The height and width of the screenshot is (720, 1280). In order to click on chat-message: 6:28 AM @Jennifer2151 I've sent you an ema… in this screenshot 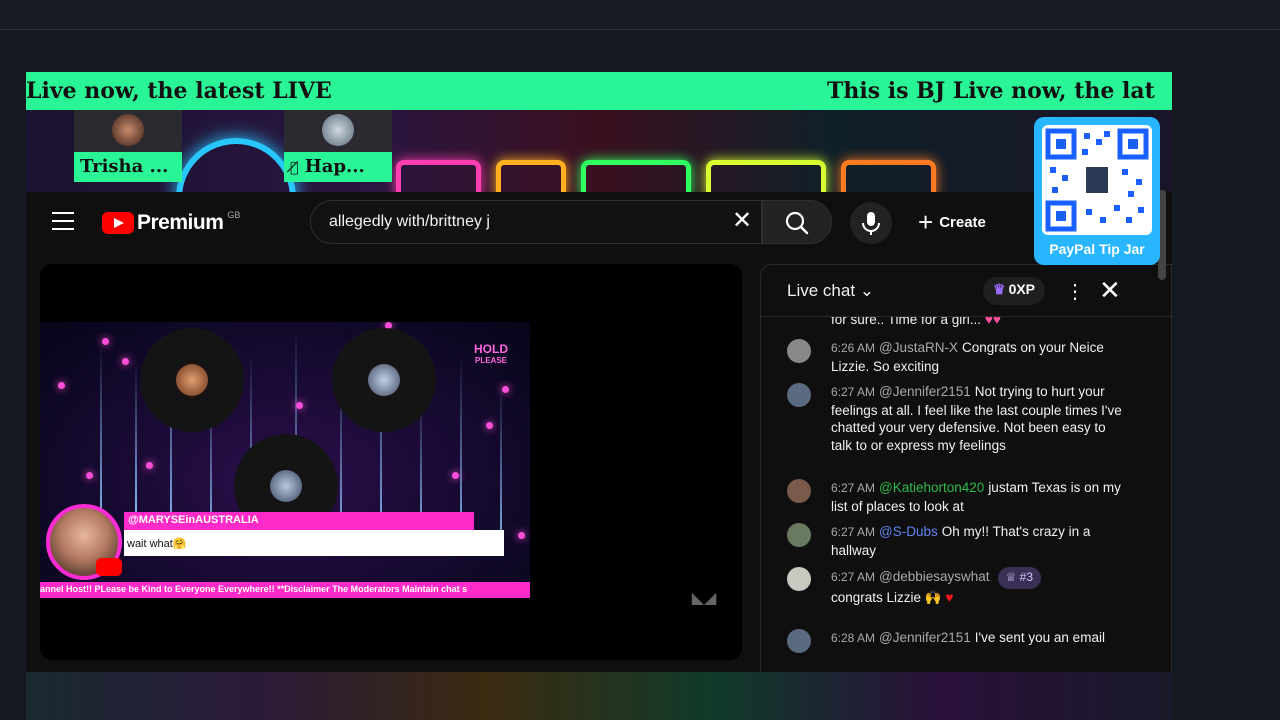, I will do `click(957, 641)`.